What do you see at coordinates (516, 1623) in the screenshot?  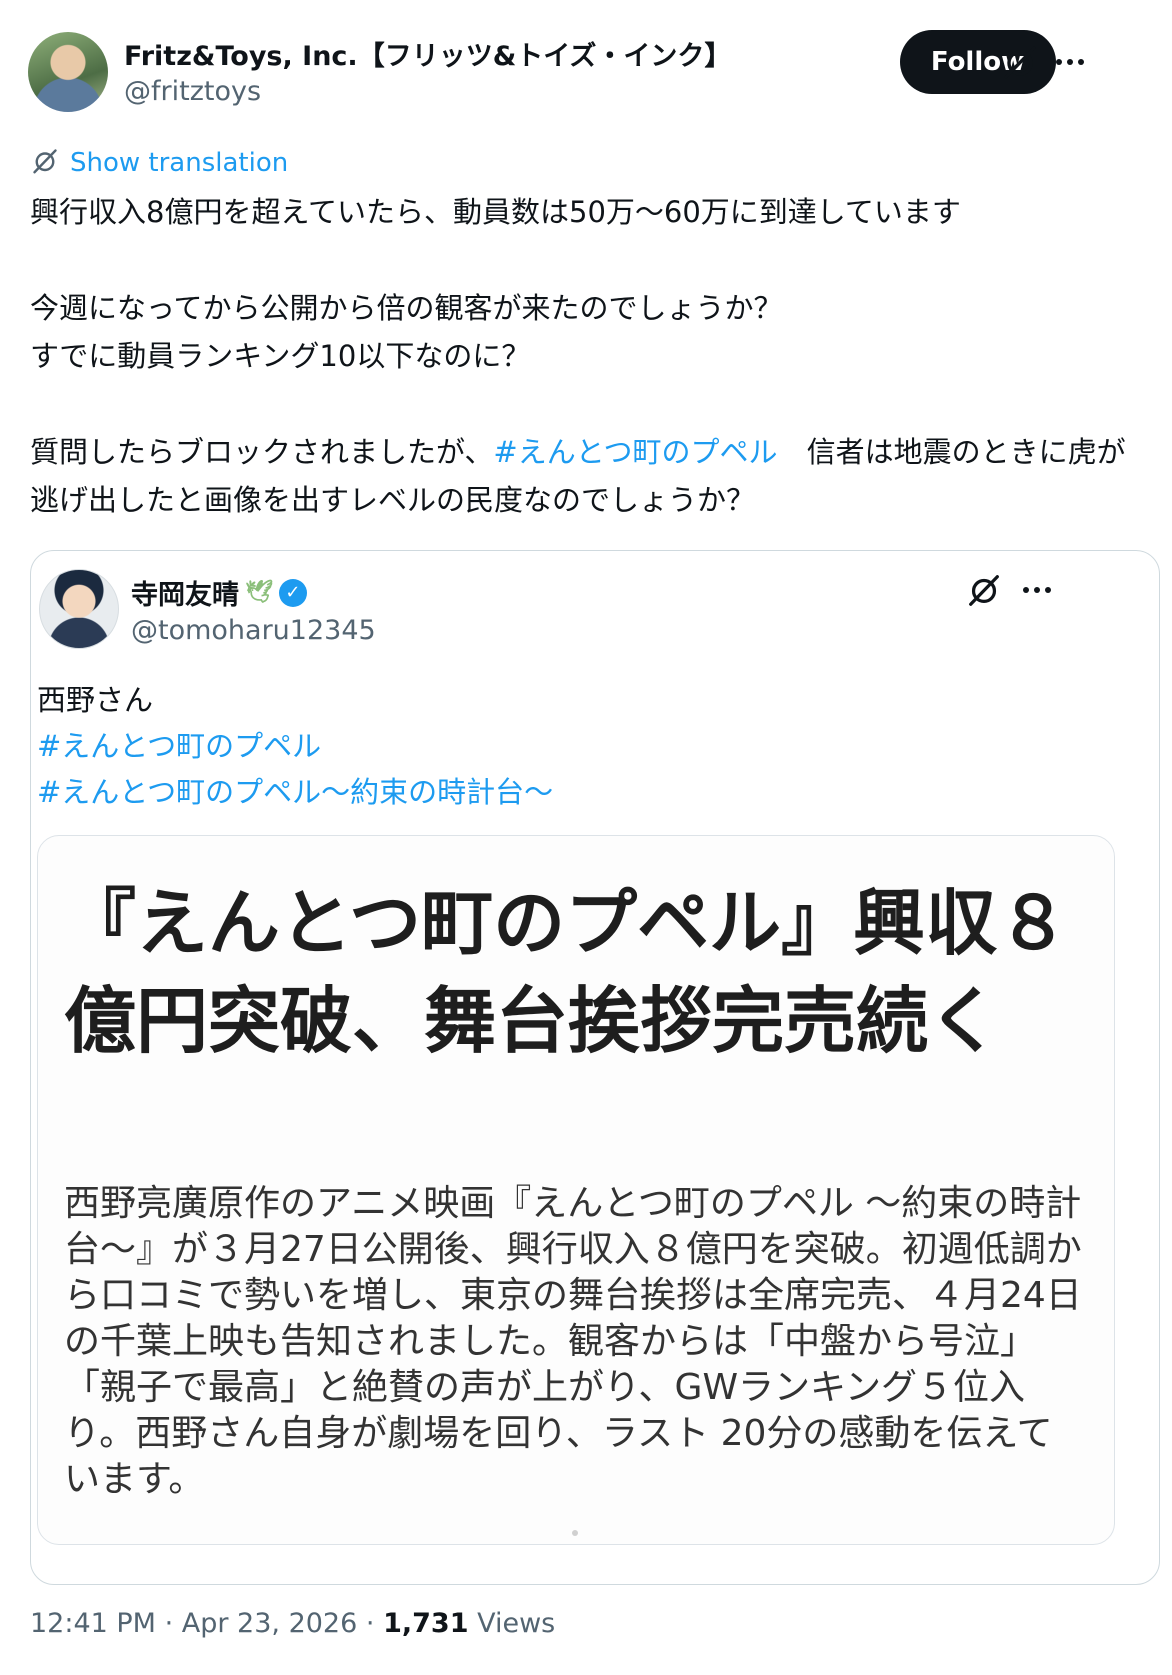 I see `views-label: Views` at bounding box center [516, 1623].